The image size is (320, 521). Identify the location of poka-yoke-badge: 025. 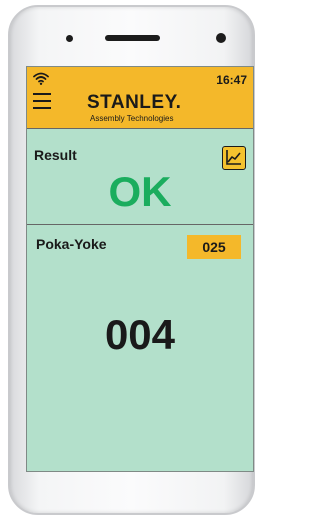
(214, 247).